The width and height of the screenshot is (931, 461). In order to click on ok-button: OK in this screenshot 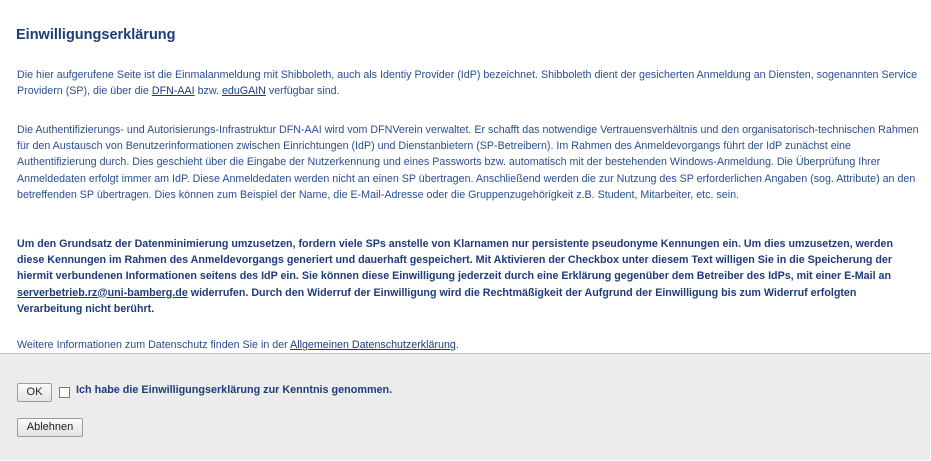, I will do `click(34, 392)`.